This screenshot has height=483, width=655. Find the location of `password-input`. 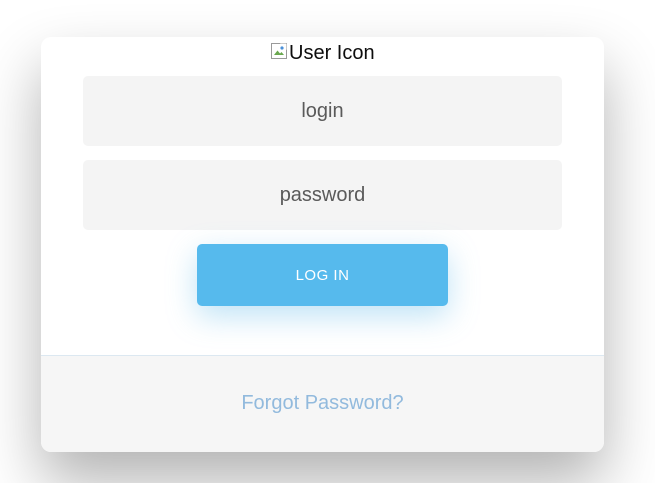

password-input is located at coordinates (322, 195).